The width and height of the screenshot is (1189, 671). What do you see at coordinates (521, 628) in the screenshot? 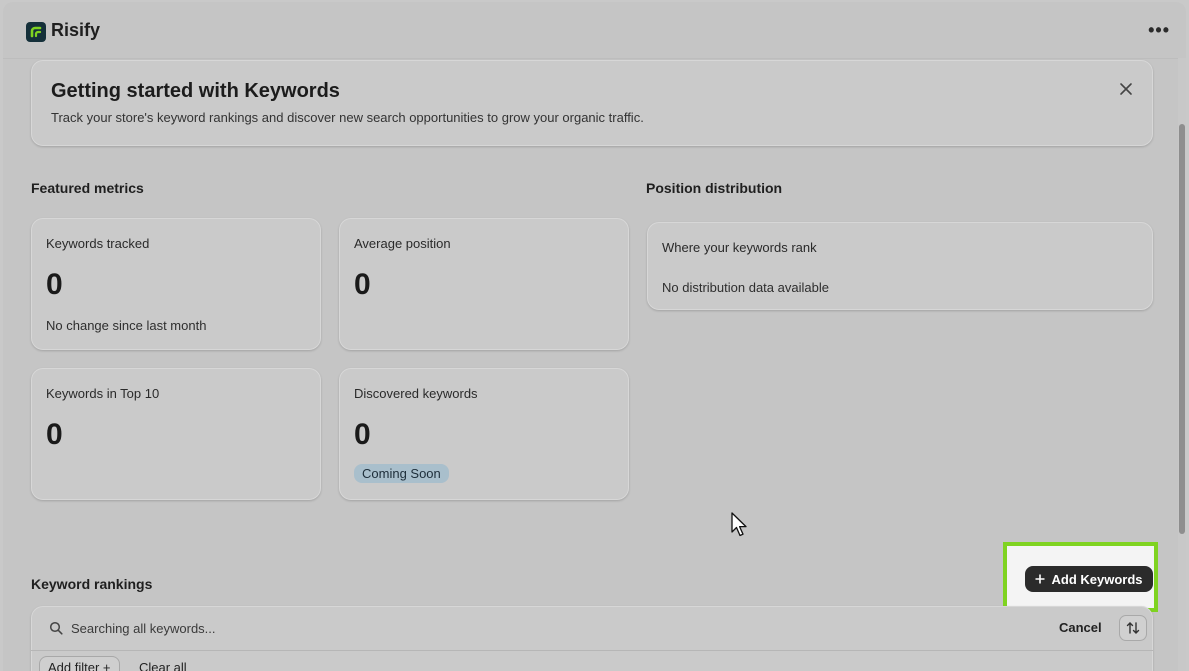
I see `search-input` at bounding box center [521, 628].